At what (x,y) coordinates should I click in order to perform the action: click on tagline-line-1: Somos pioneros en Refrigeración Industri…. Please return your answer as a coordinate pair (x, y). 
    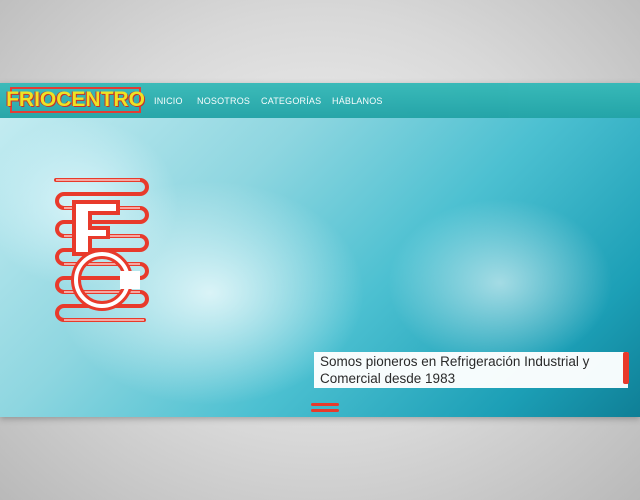
    Looking at the image, I should click on (455, 361).